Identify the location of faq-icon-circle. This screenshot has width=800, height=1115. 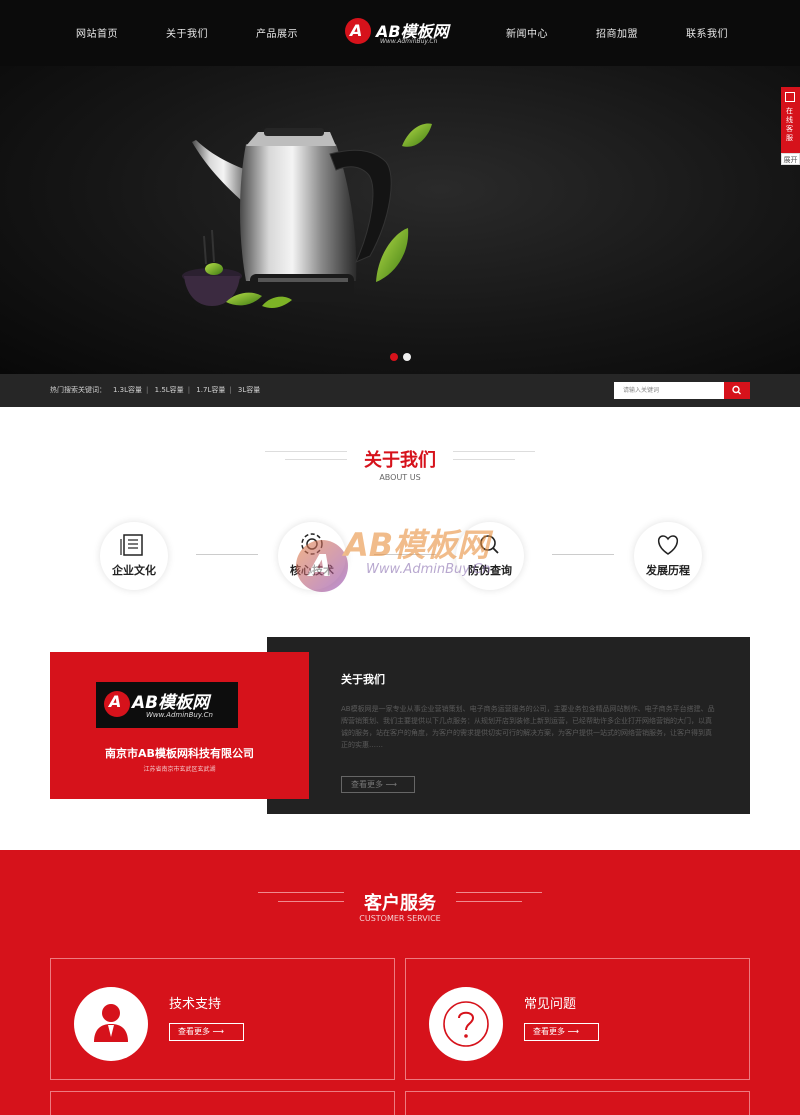
(466, 1024).